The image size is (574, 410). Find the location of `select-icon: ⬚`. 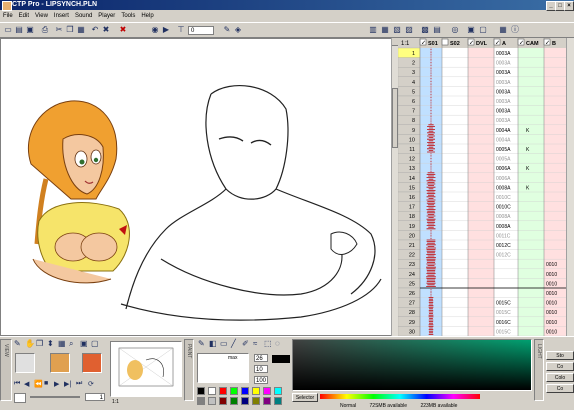

select-icon: ⬚ is located at coordinates (268, 343).